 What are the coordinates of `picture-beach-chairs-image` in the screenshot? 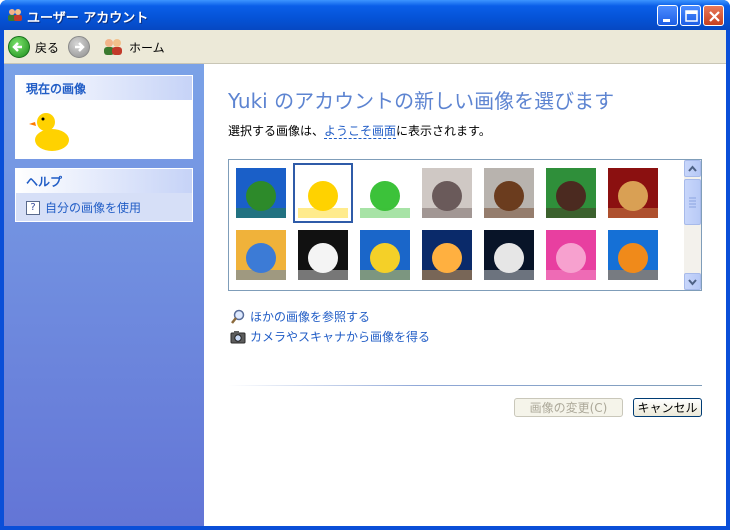 It's located at (261, 255).